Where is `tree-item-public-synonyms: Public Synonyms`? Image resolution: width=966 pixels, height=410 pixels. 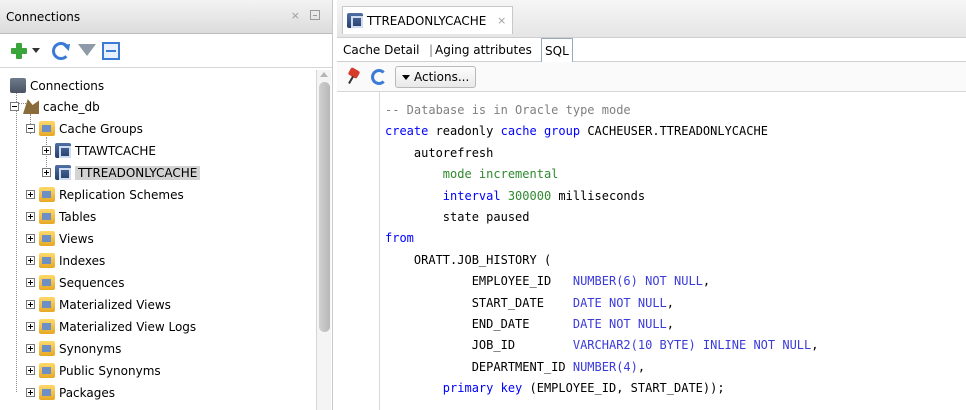 tree-item-public-synonyms: Public Synonyms is located at coordinates (93, 371).